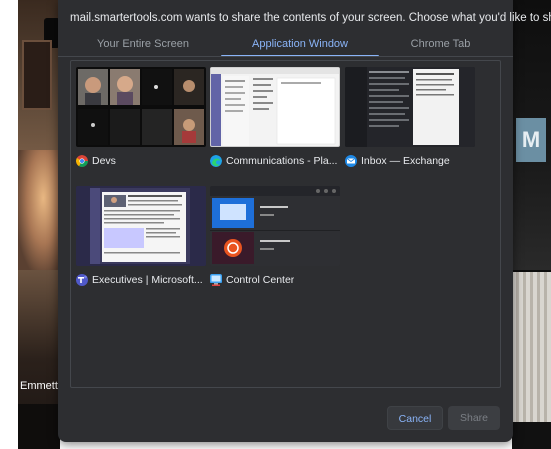  What do you see at coordinates (216, 280) in the screenshot?
I see `control-center-icon` at bounding box center [216, 280].